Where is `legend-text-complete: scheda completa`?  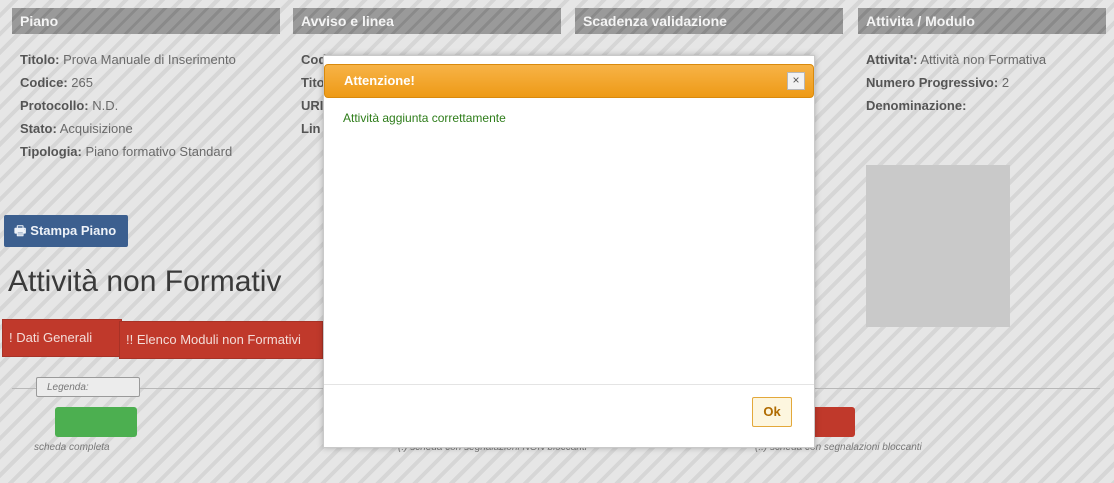
legend-text-complete: scheda completa is located at coordinates (72, 447).